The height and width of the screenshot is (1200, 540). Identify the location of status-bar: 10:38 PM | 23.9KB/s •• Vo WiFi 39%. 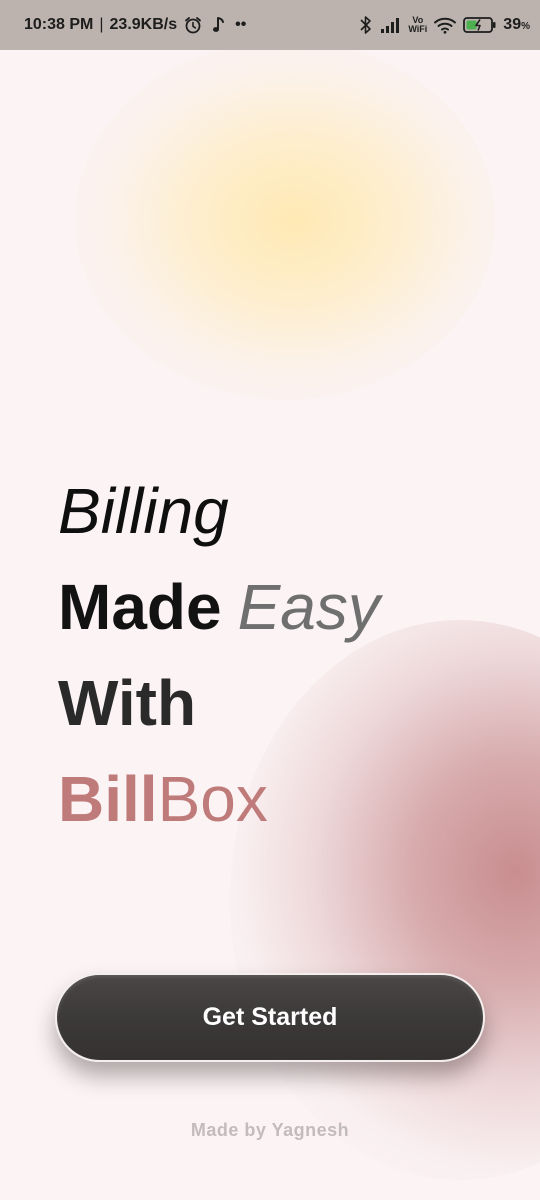
(270, 25).